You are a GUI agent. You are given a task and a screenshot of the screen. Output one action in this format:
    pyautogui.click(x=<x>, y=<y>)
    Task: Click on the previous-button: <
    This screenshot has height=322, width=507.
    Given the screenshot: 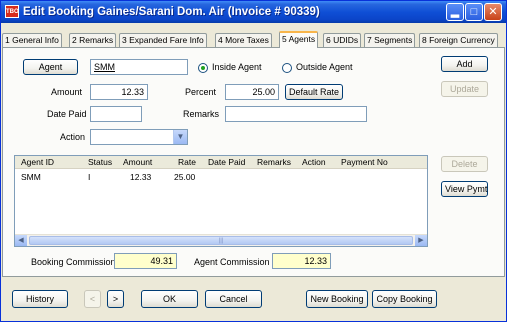 What is the action you would take?
    pyautogui.click(x=92, y=299)
    